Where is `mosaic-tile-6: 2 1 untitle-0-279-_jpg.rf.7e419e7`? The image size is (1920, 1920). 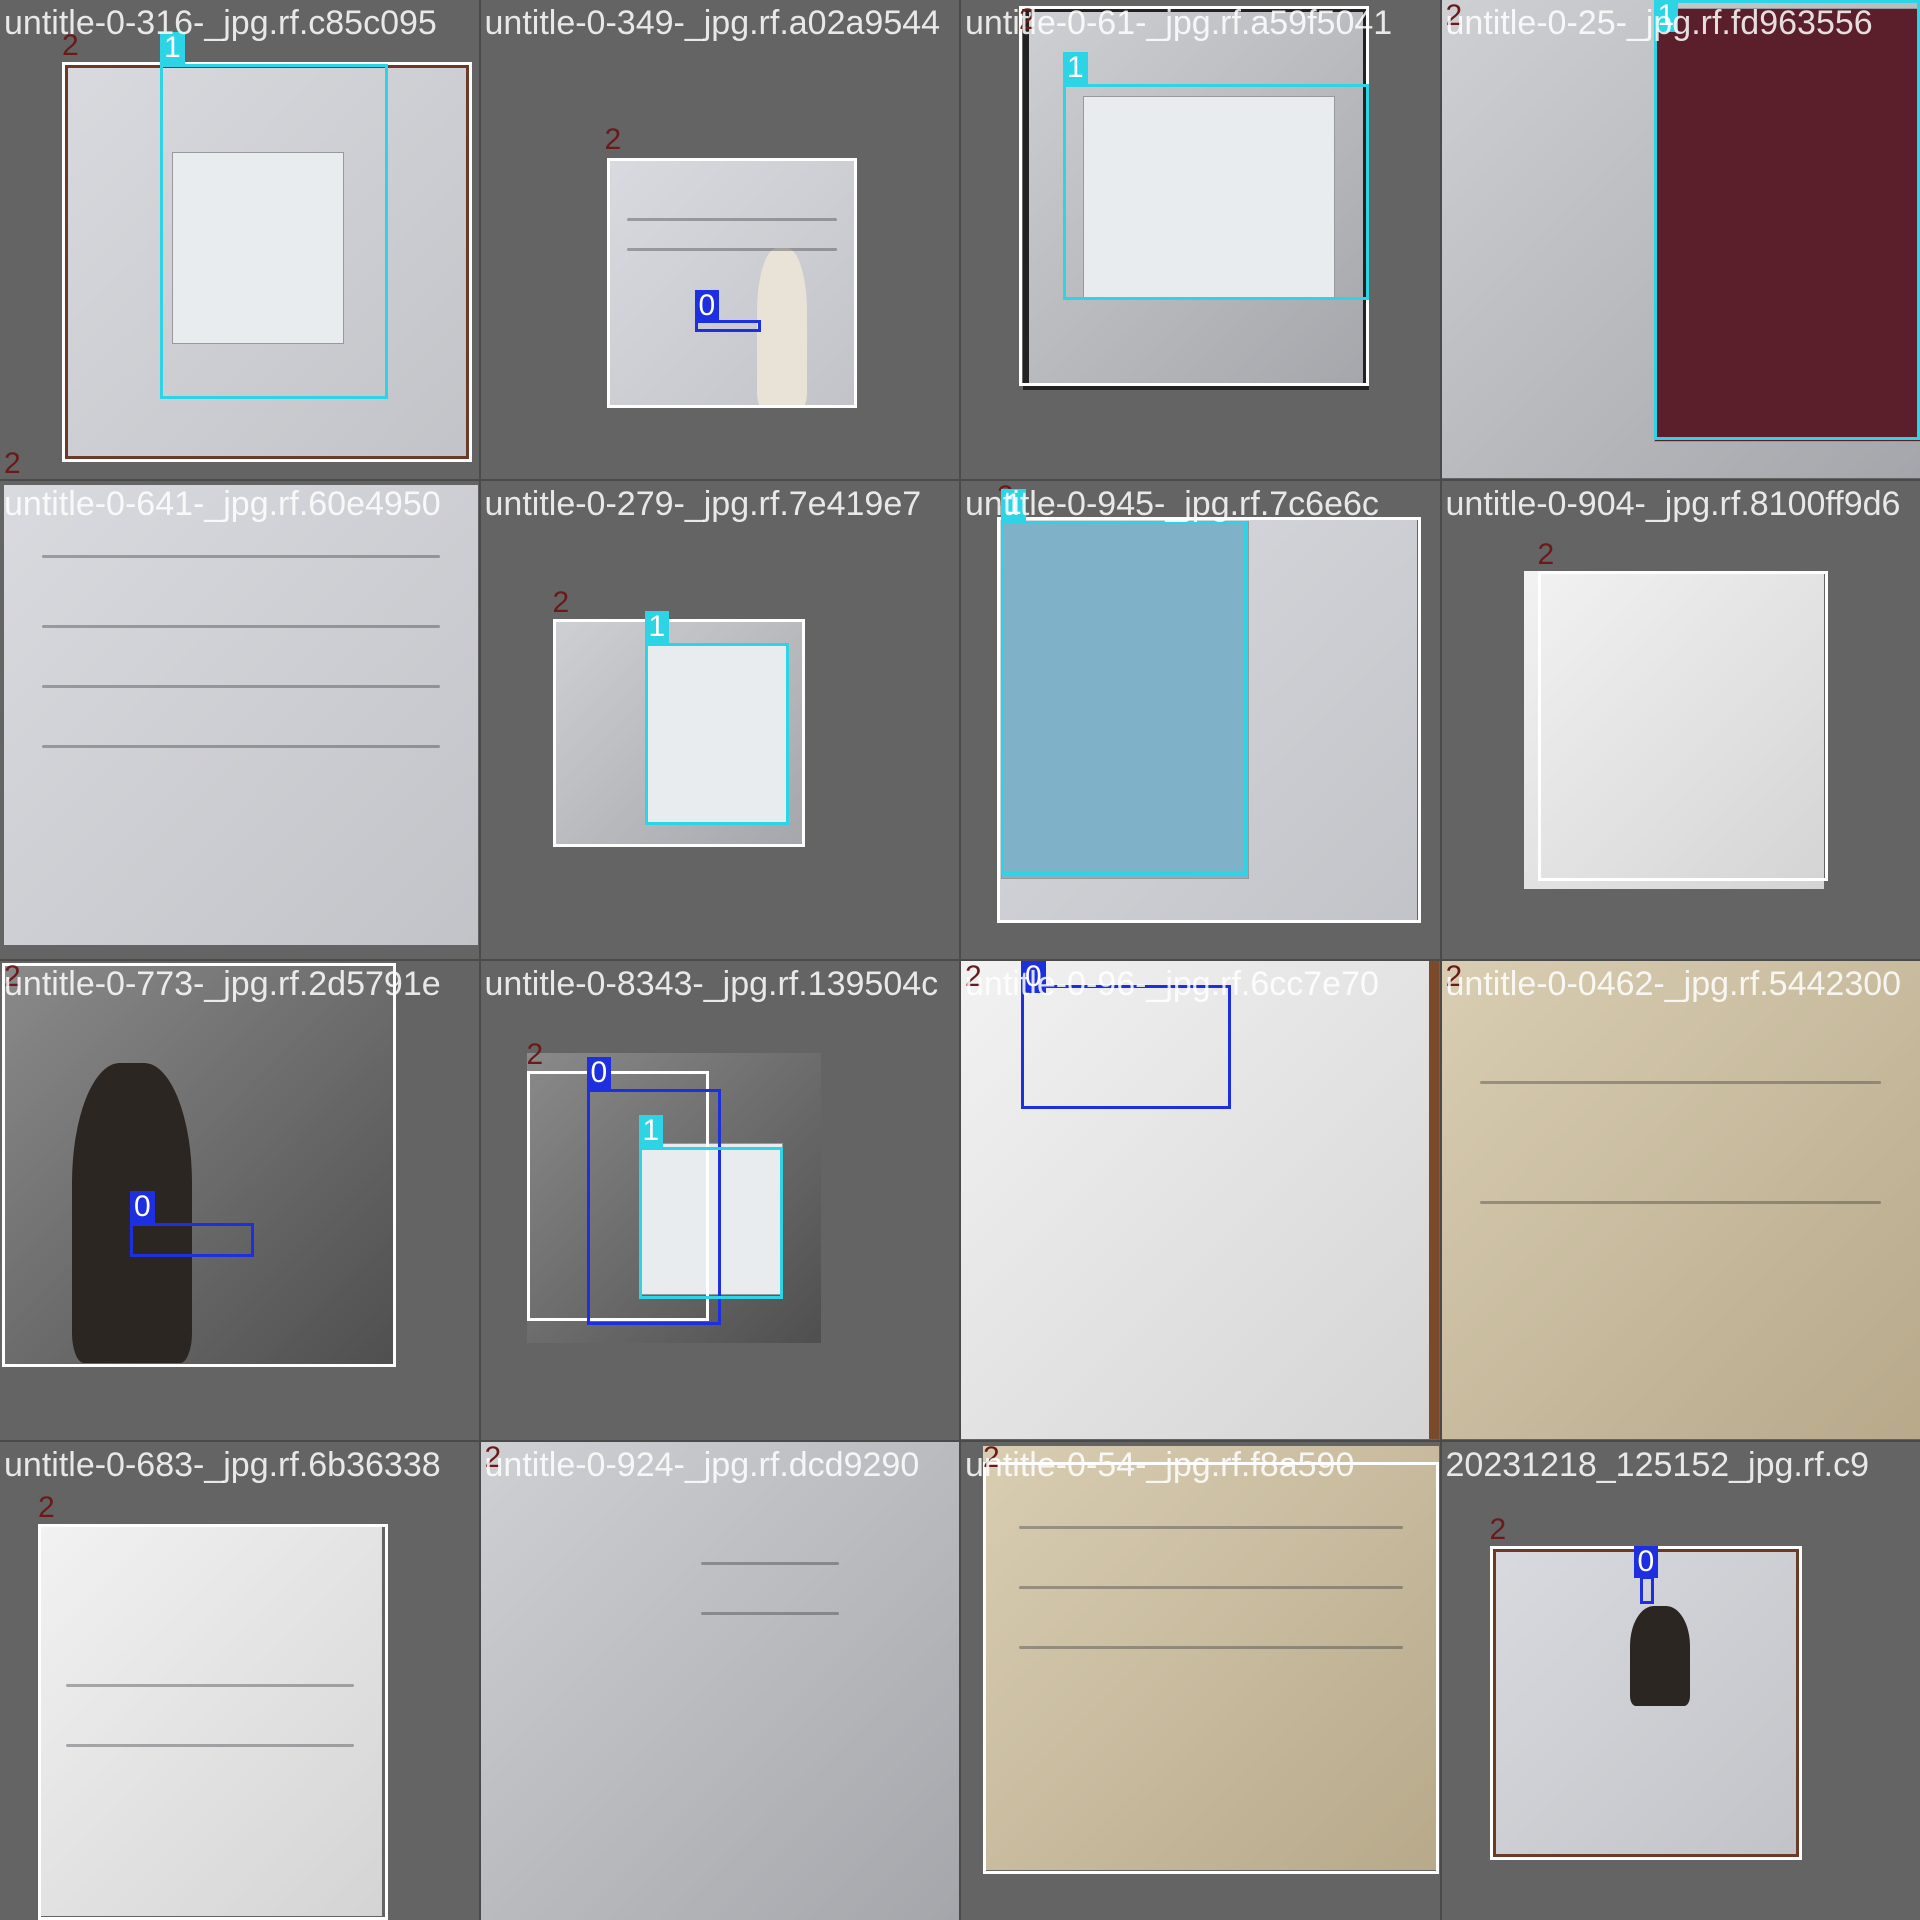 mosaic-tile-6: 2 1 untitle-0-279-_jpg.rf.7e419e7 is located at coordinates (719, 719).